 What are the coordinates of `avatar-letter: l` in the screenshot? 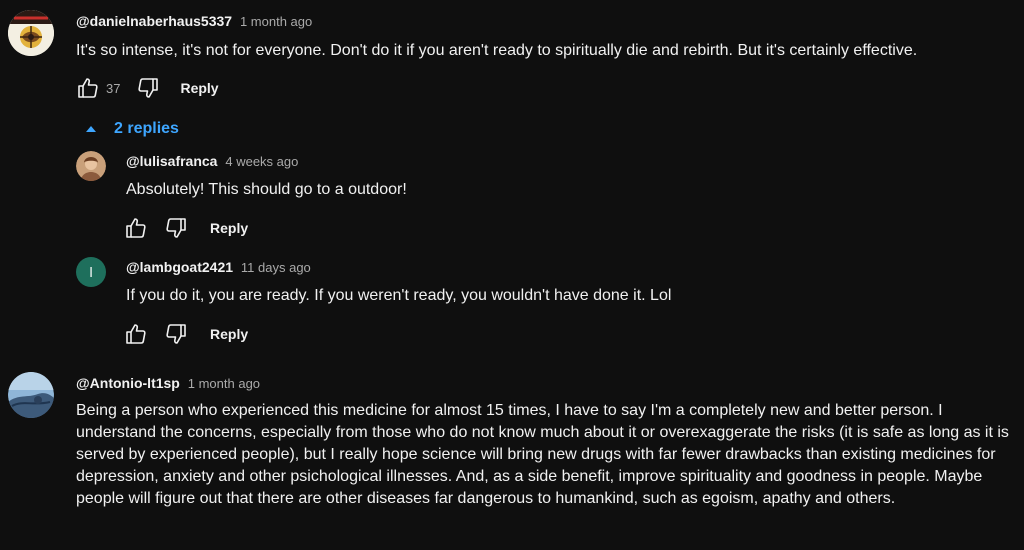 It's located at (91, 272).